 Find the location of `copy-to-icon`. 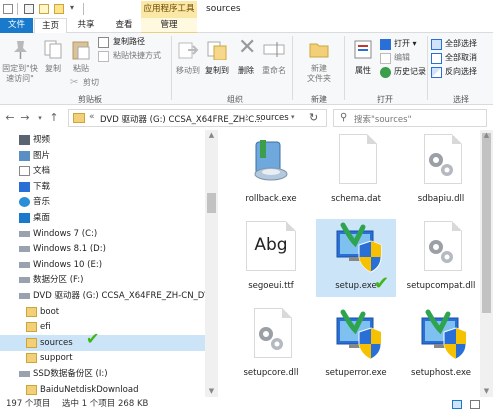

copy-to-icon is located at coordinates (217, 50).